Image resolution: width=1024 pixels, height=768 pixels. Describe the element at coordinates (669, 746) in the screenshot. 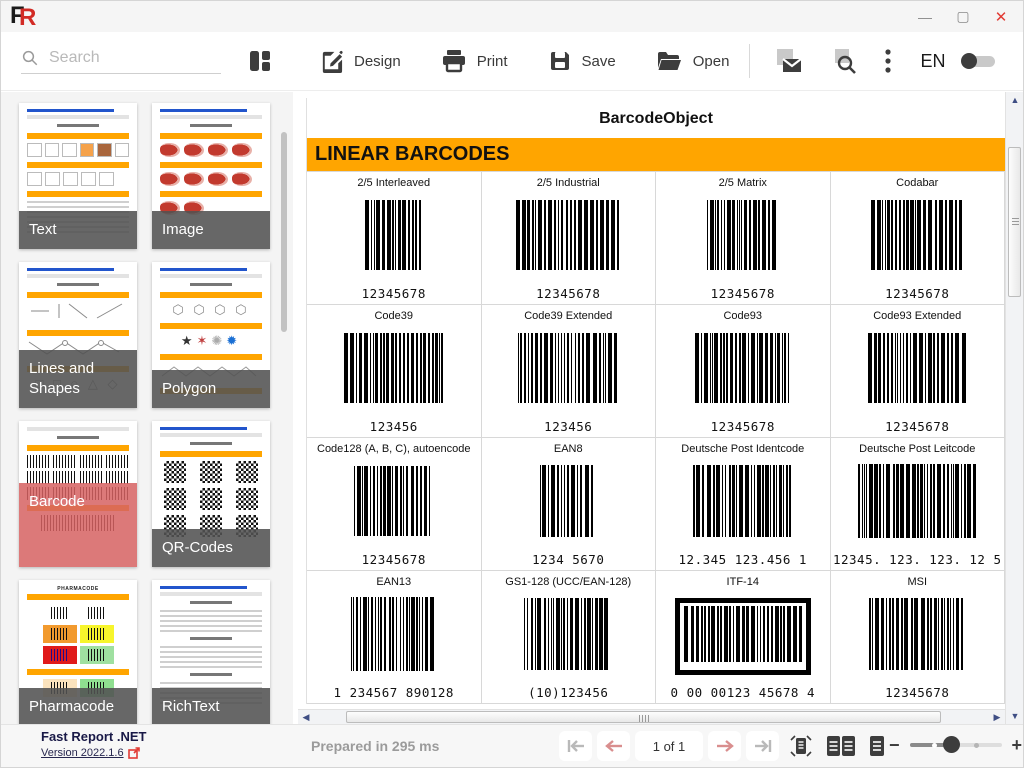

I see `page-indicator: 1 of 1` at that location.